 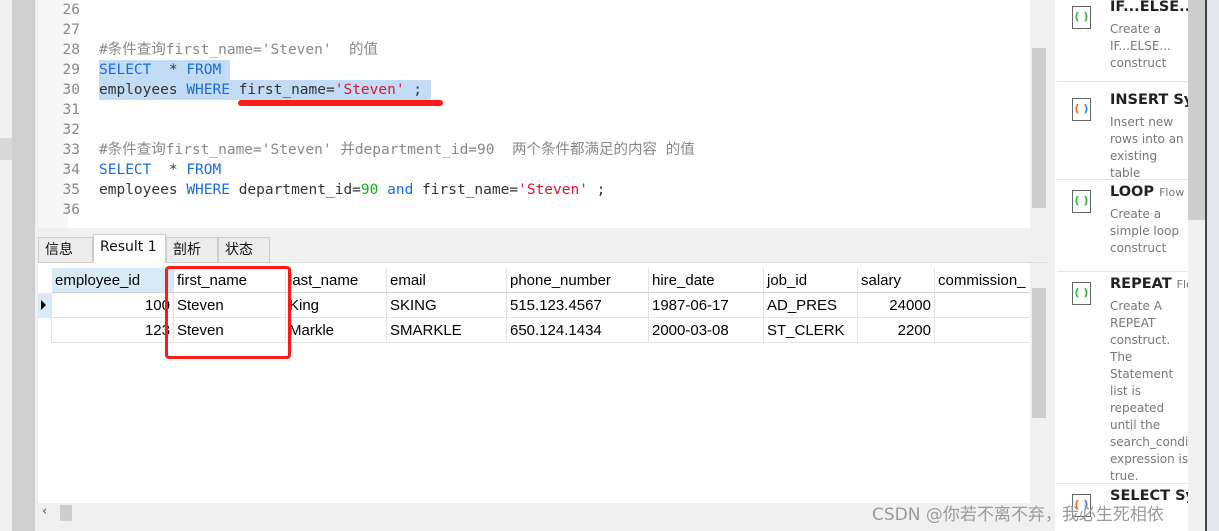 What do you see at coordinates (336, 305) in the screenshot?
I see `table-cell: King` at bounding box center [336, 305].